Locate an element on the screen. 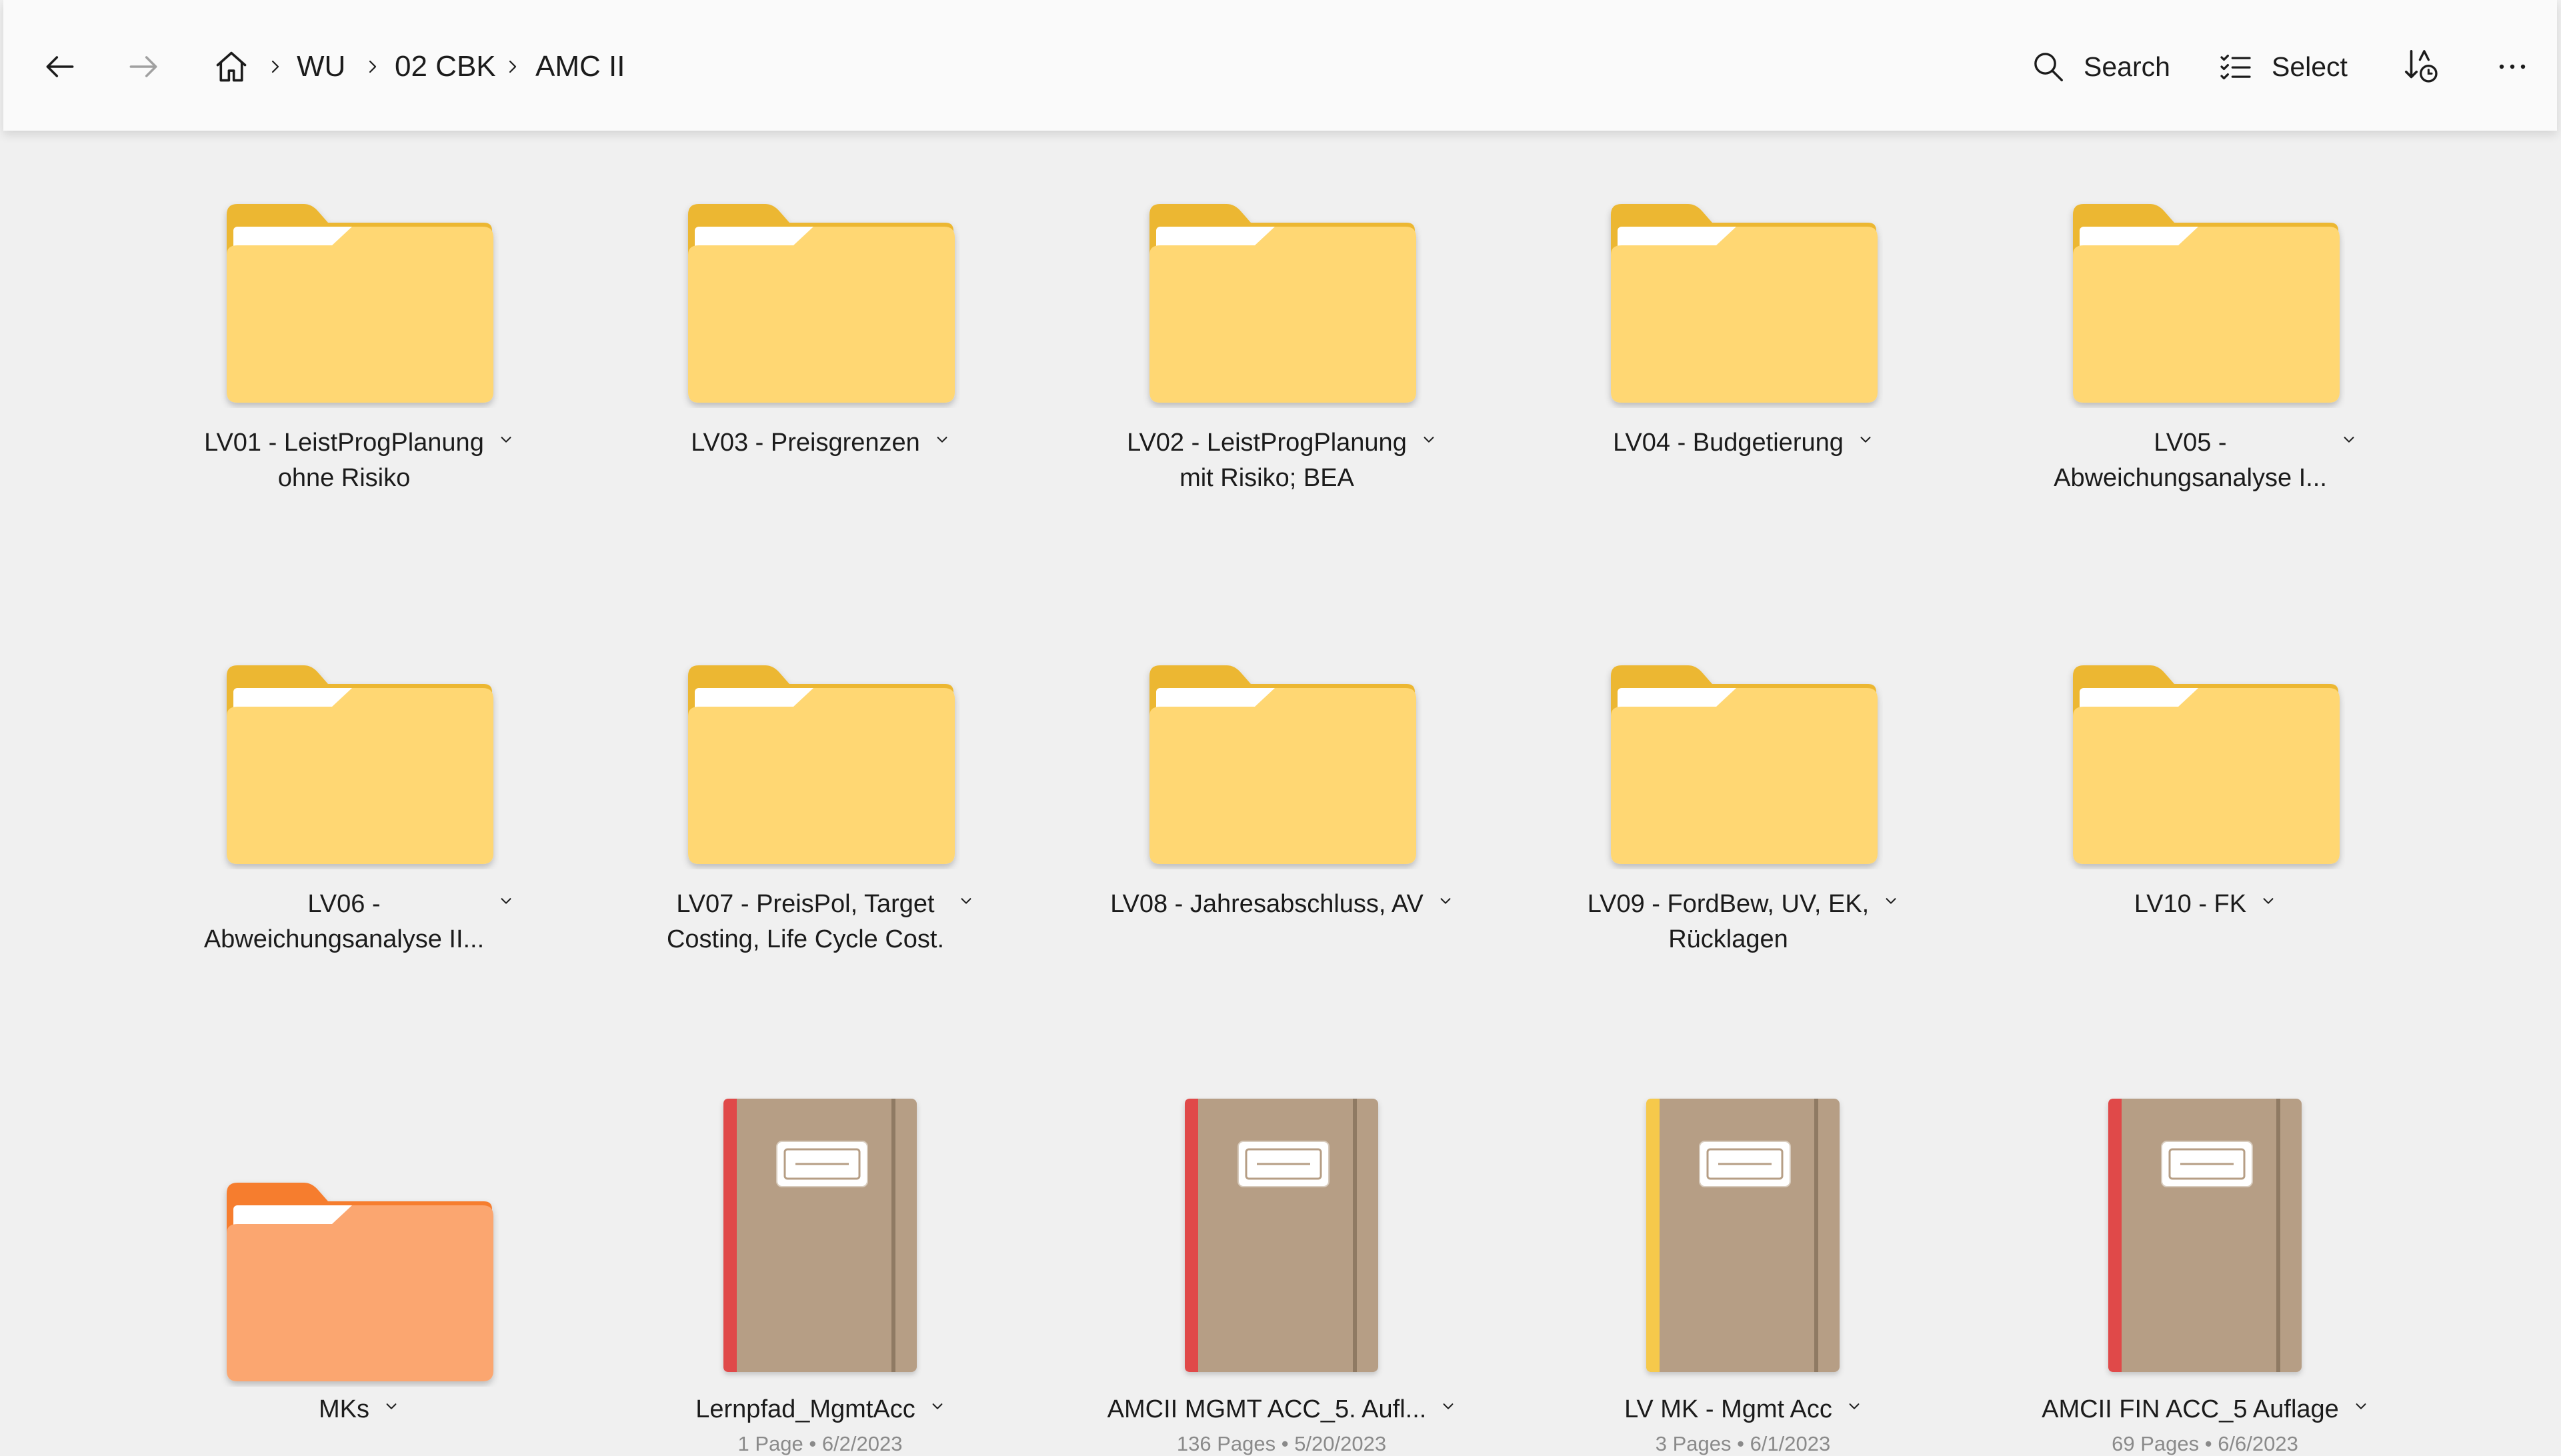 The height and width of the screenshot is (1456, 2561). item-name-line-1: LV08 - Jahresabschluss, AV is located at coordinates (1267, 904).